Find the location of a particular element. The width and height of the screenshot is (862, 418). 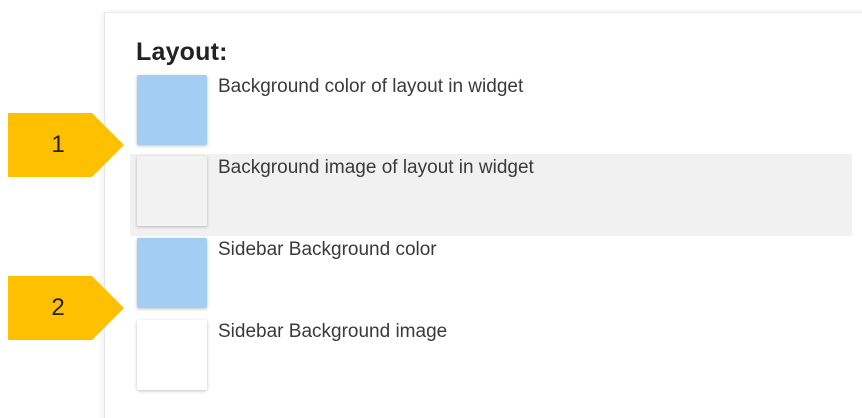

section-title-layout: Layout: is located at coordinates (182, 52).